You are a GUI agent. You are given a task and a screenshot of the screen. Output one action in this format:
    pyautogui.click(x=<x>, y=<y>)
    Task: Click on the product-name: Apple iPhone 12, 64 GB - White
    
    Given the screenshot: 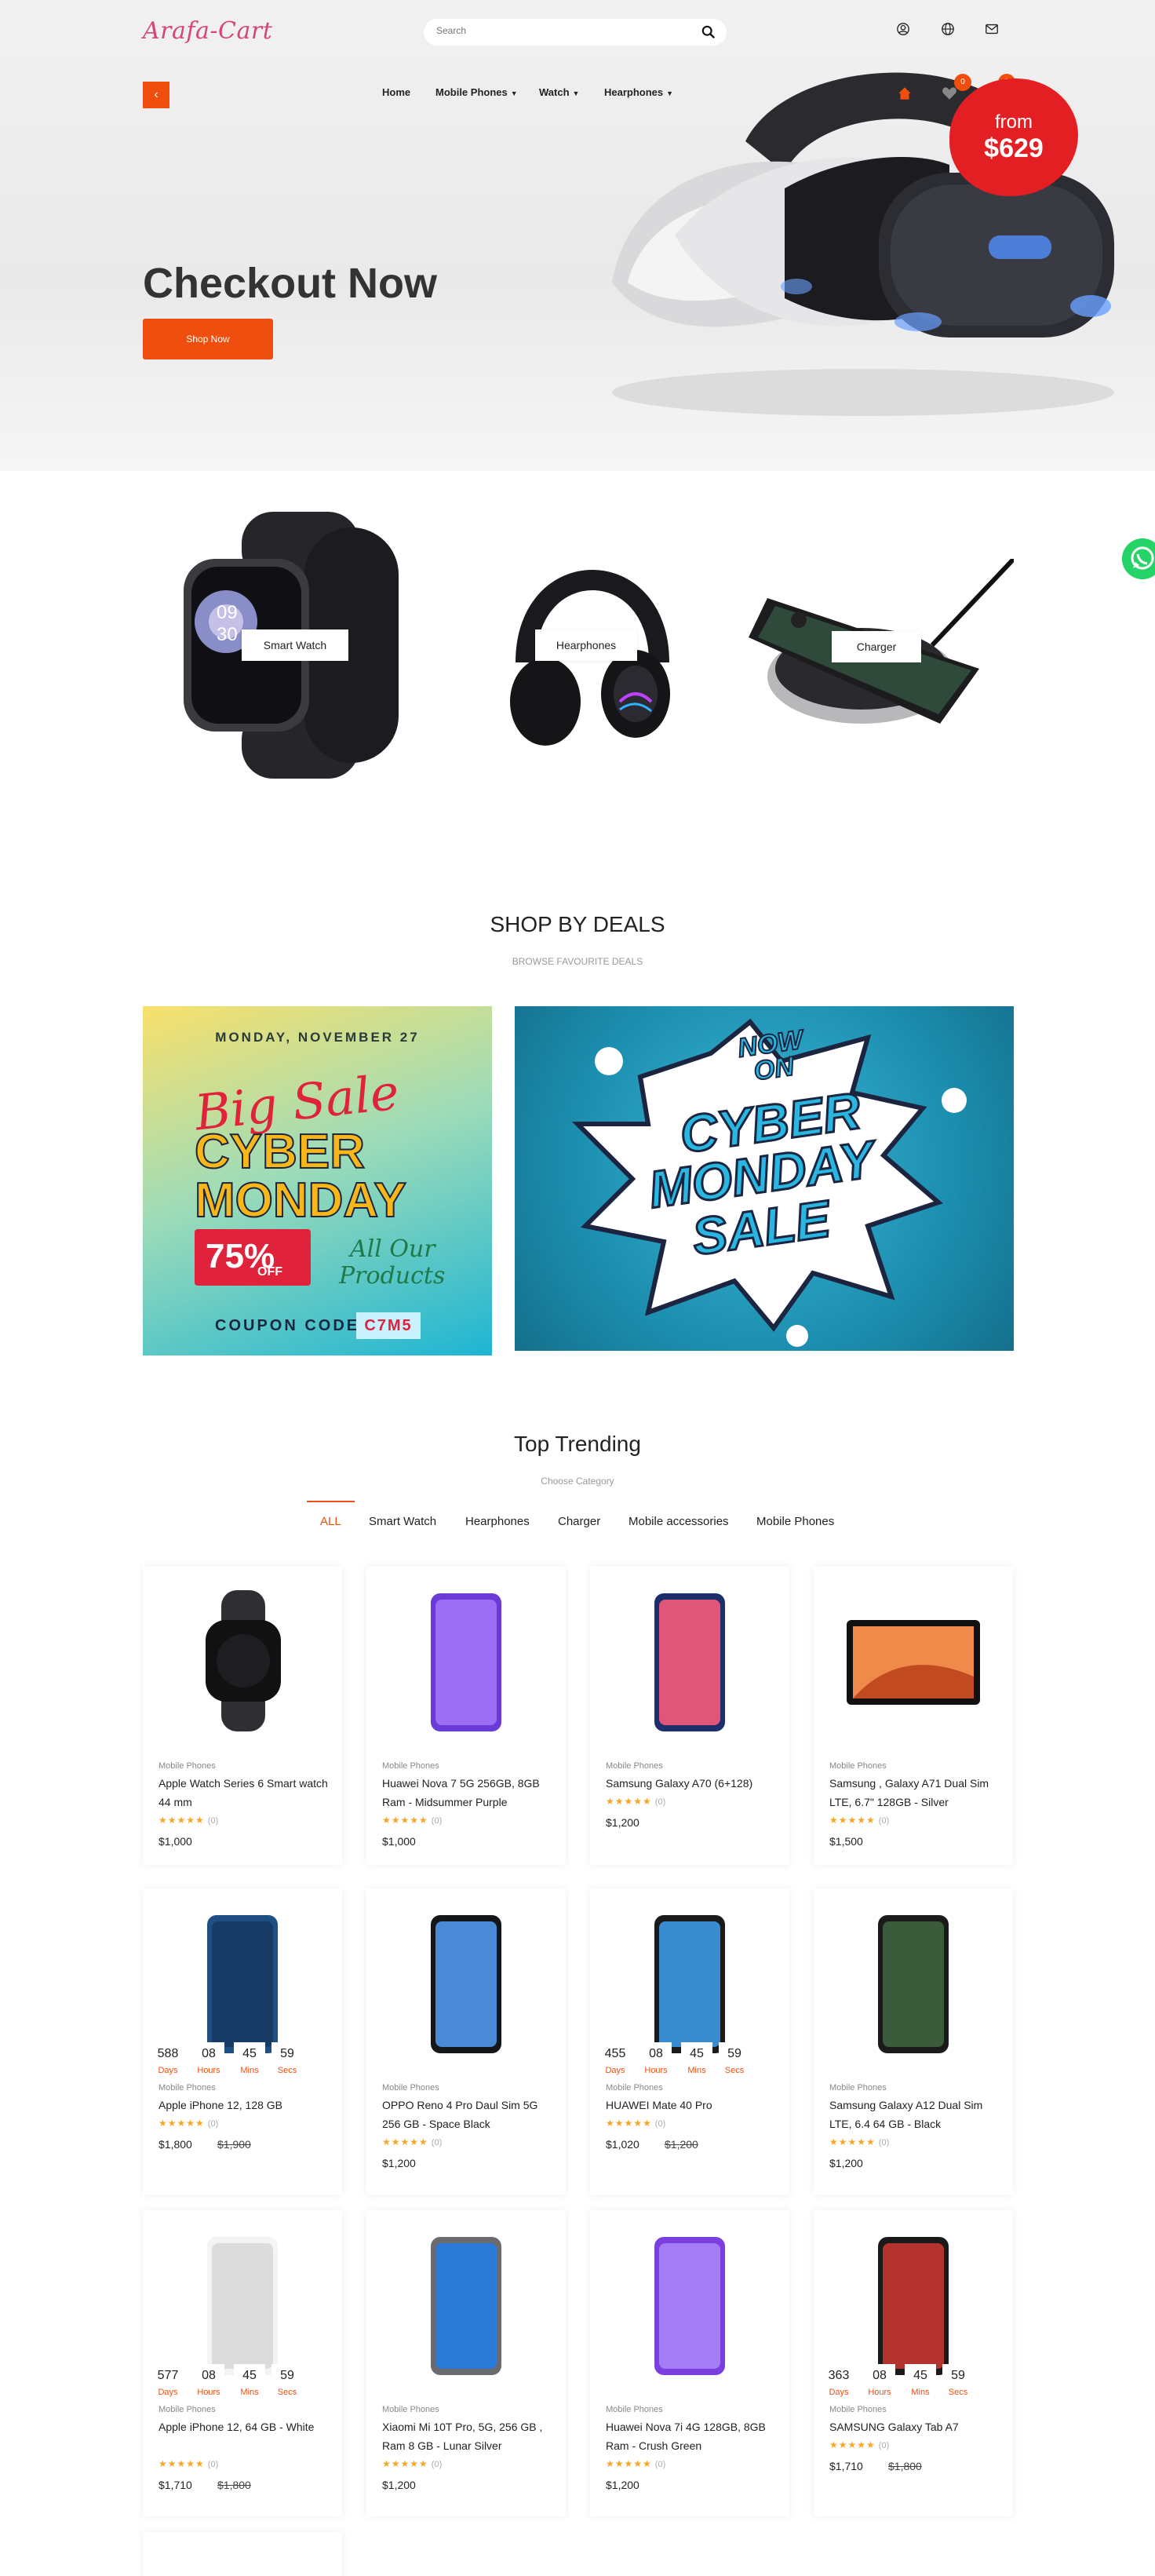 What is the action you would take?
    pyautogui.click(x=244, y=2426)
    